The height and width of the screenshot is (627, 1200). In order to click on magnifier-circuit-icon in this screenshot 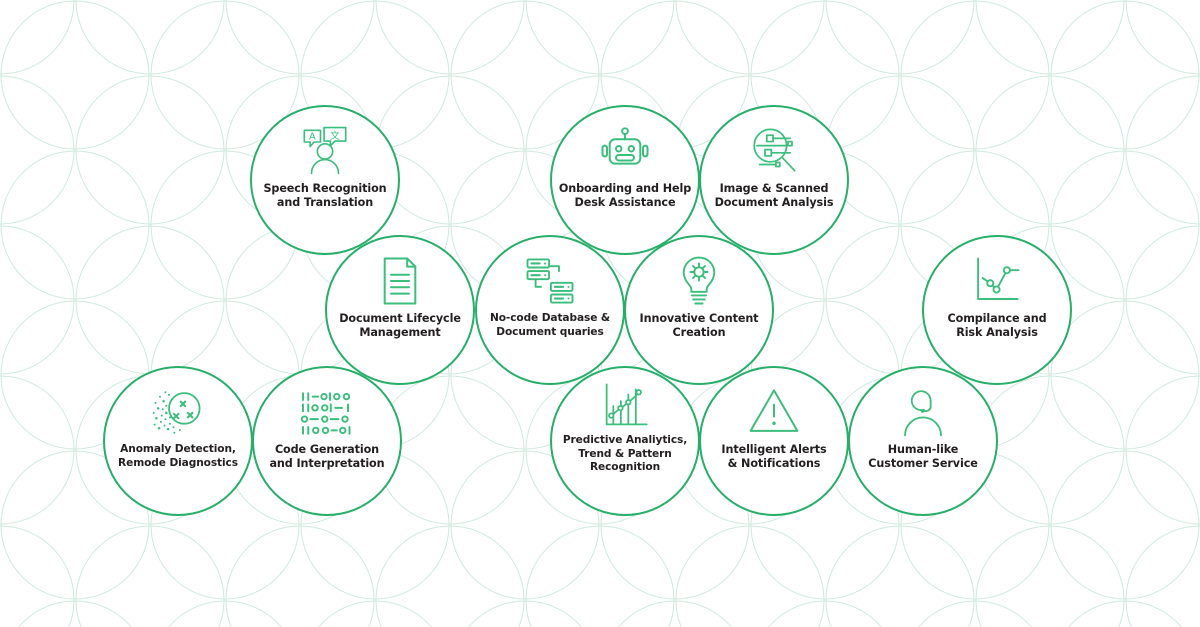, I will do `click(774, 151)`.